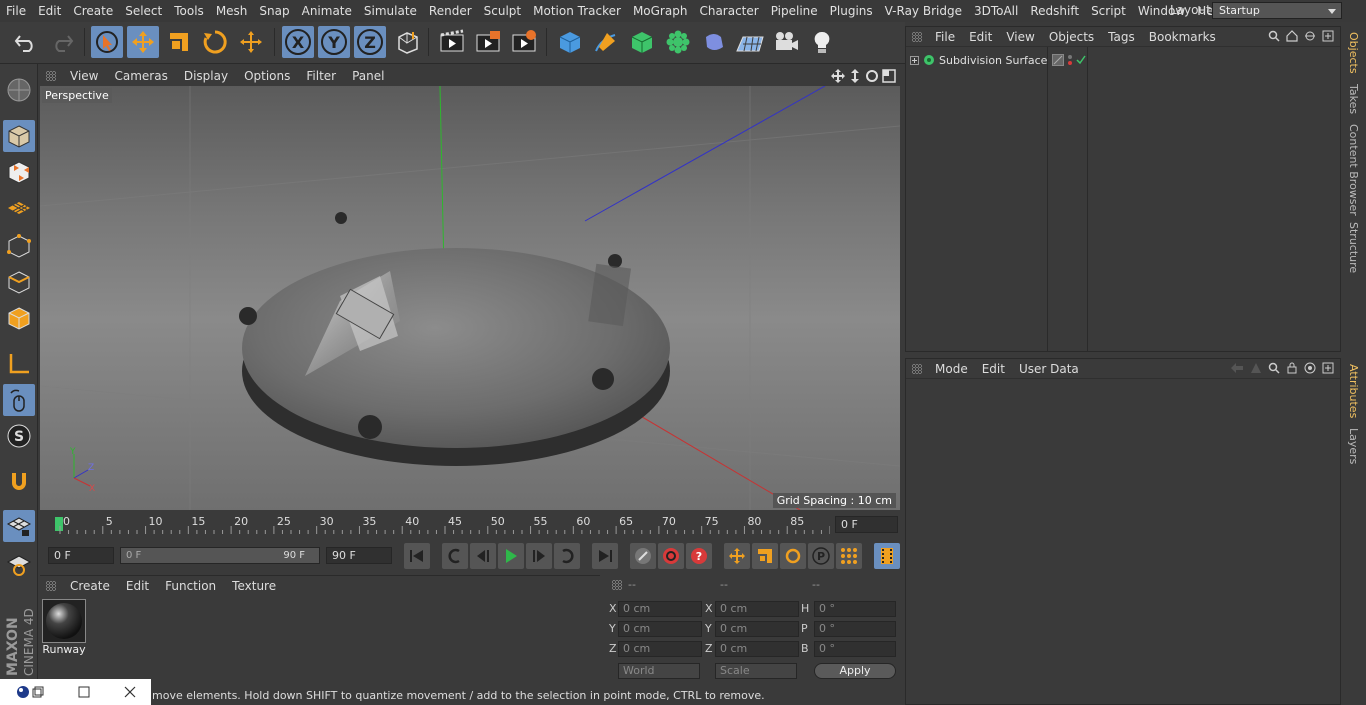 The width and height of the screenshot is (1366, 705). What do you see at coordinates (757, 649) in the screenshot?
I see `size-z-field: 0 cm` at bounding box center [757, 649].